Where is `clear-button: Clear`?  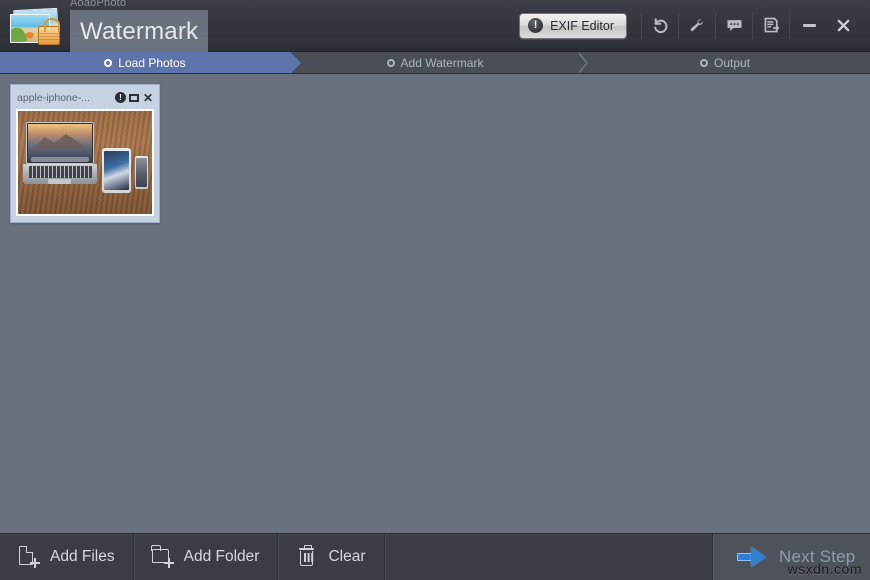 clear-button: Clear is located at coordinates (331, 557).